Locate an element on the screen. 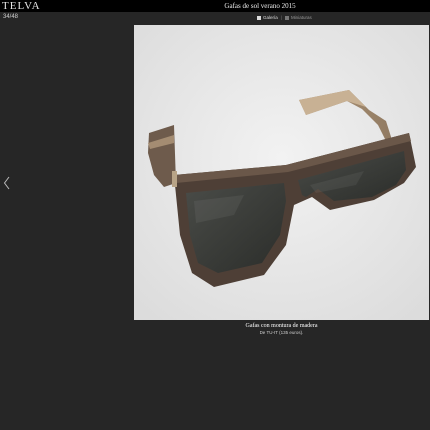  photo-counter: 34/48 is located at coordinates (11, 17).